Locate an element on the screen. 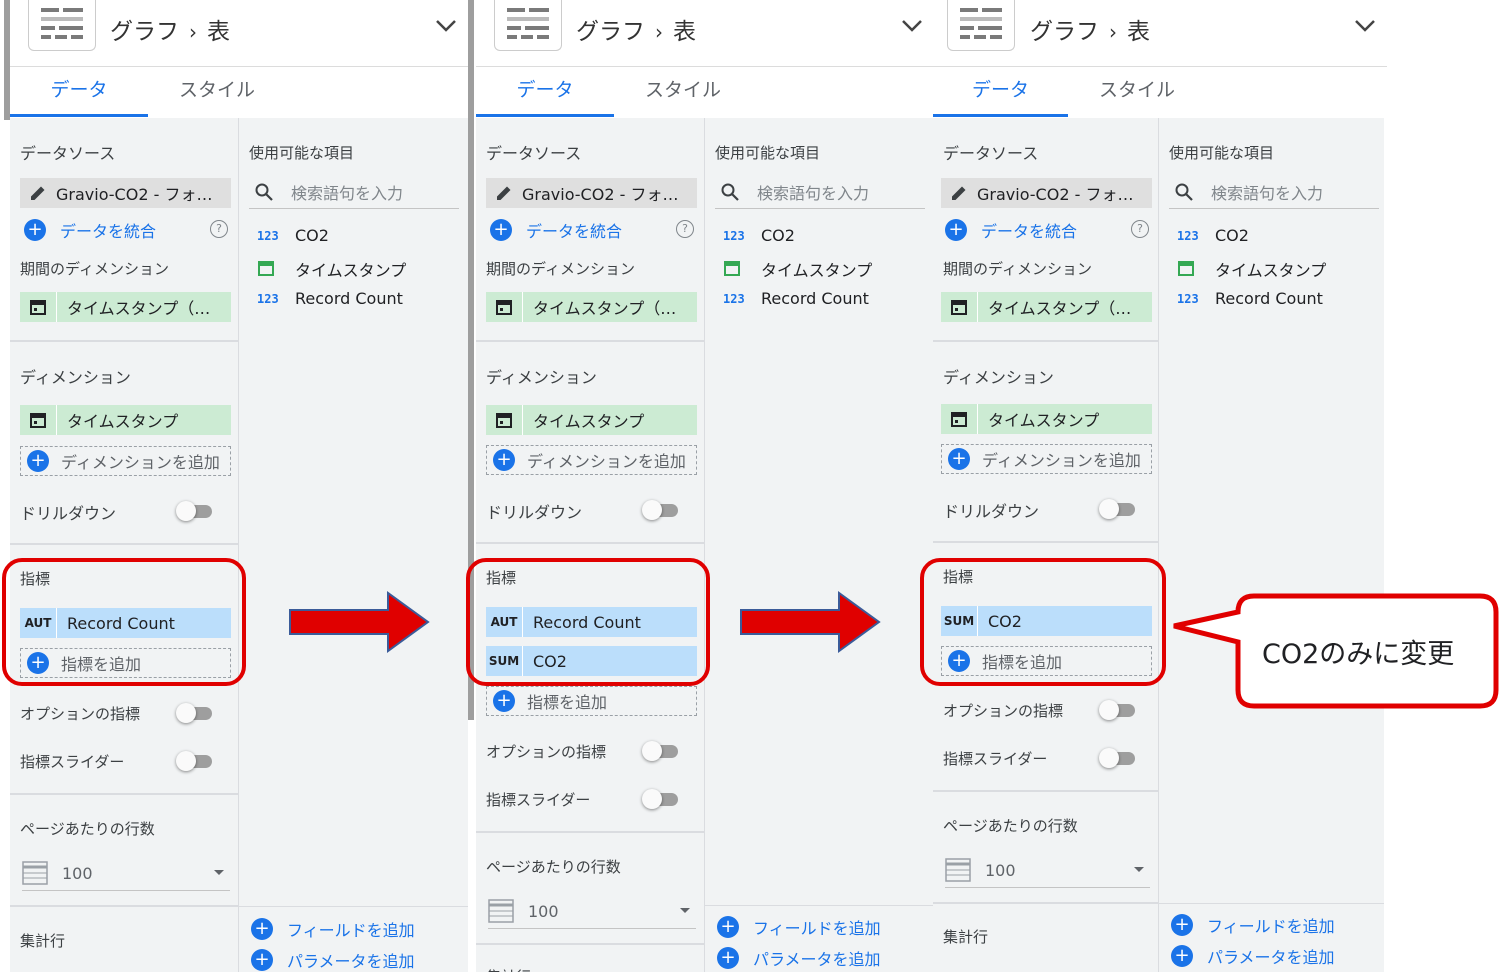  add-metric-button: + 指標を追加 is located at coordinates (591, 701).